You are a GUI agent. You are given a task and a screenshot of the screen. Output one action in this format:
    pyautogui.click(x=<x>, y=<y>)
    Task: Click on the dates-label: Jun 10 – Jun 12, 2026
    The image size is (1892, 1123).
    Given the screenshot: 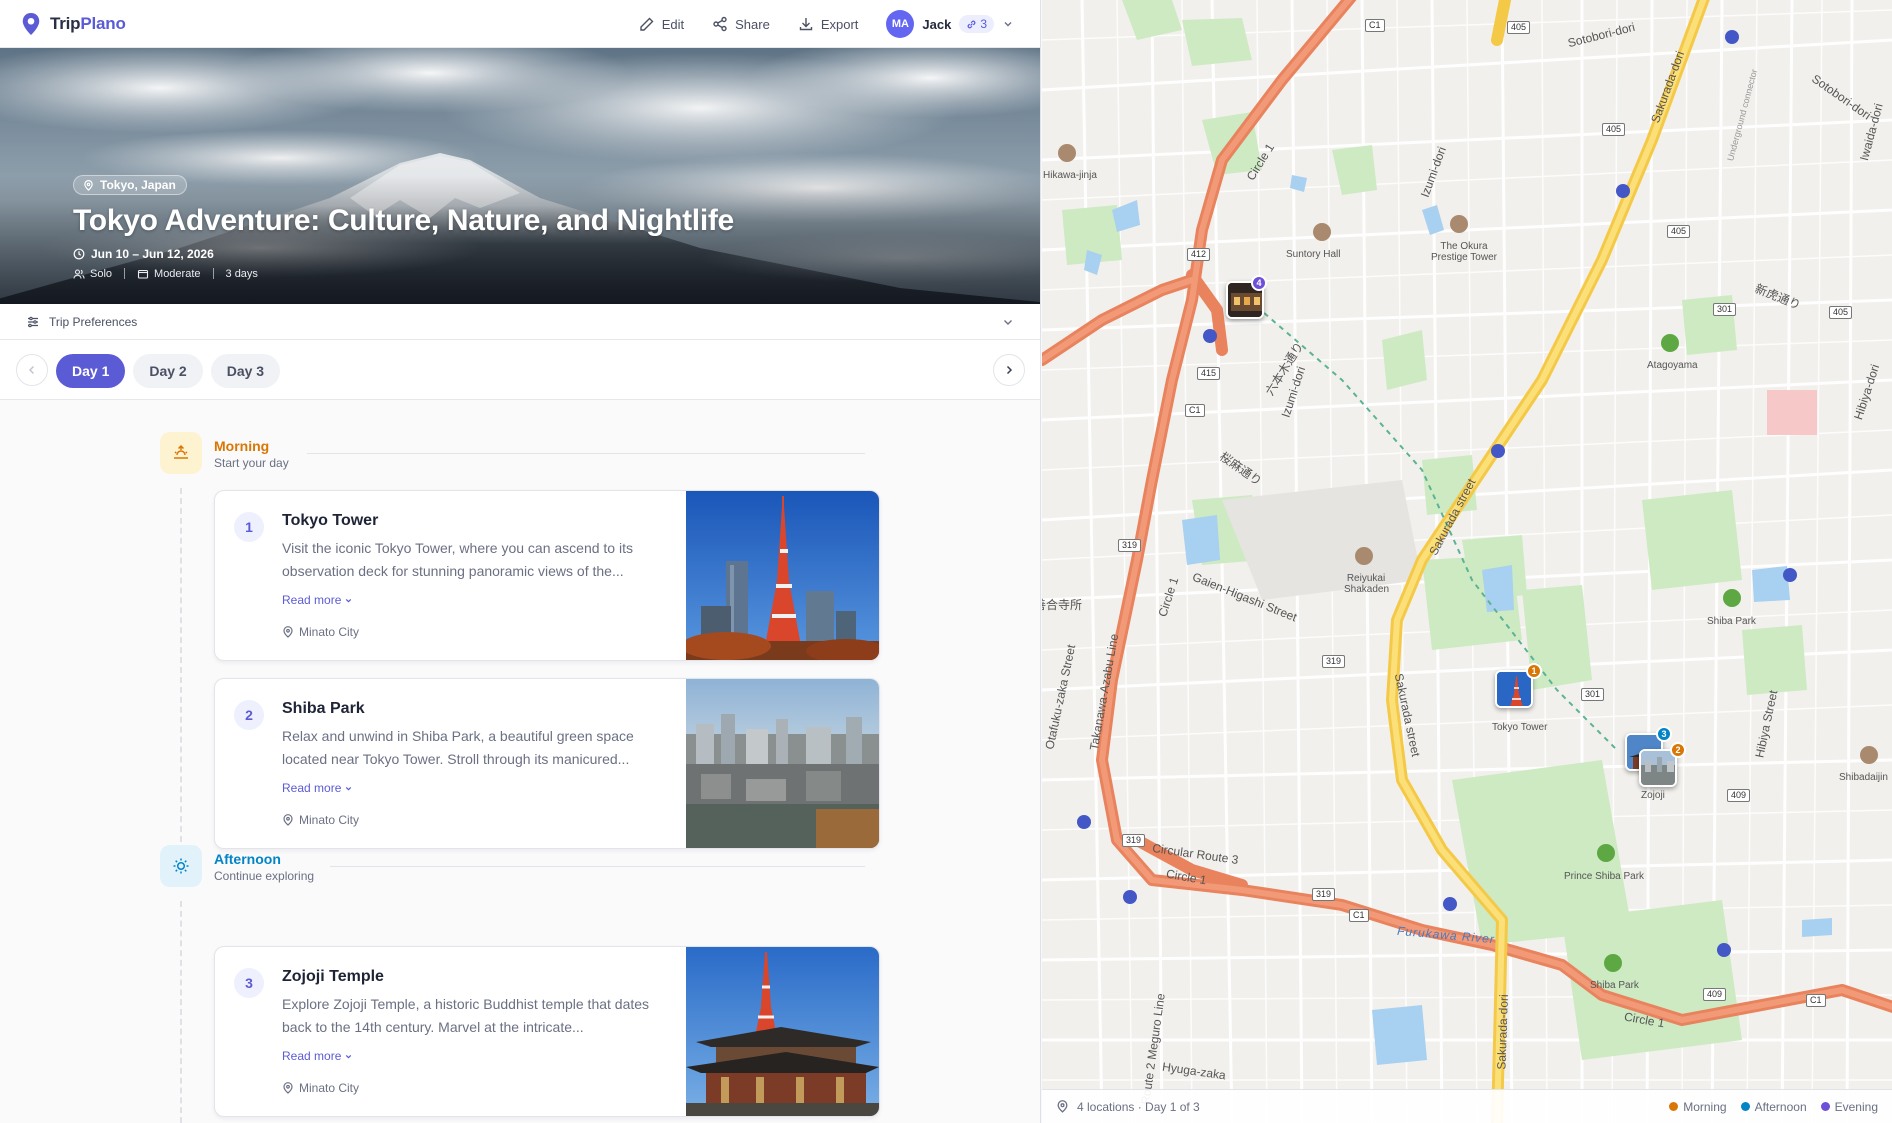 What is the action you would take?
    pyautogui.click(x=152, y=253)
    